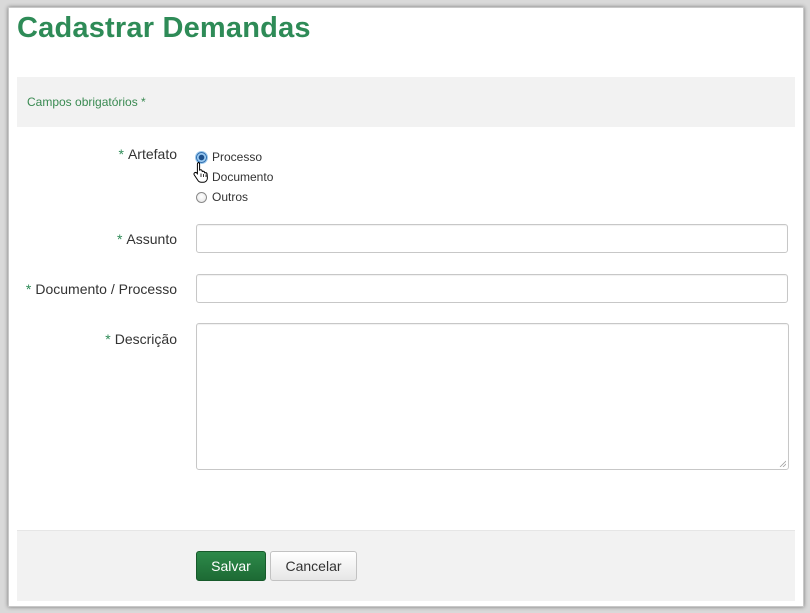  Describe the element at coordinates (242, 177) in the screenshot. I see `radio-label-documento: Documento` at that location.